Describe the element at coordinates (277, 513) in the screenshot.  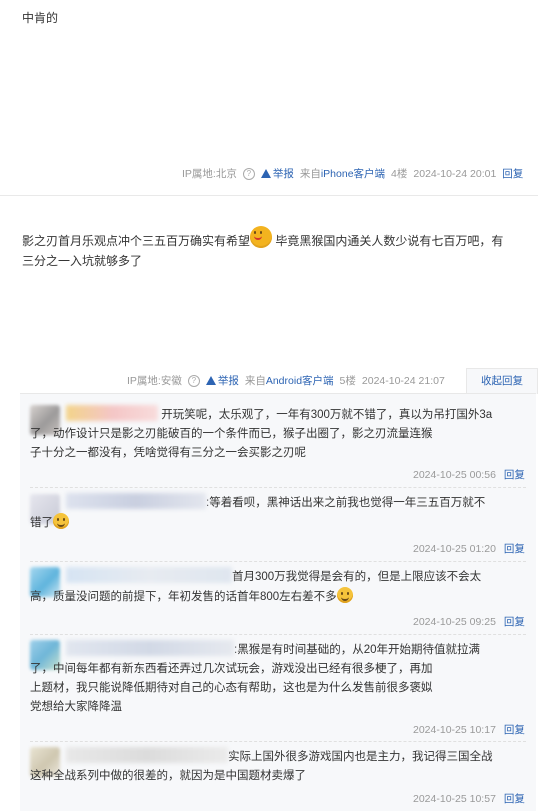
I see `reply-item: :等着看呗，黑神话出来之前我也觉得一年三五百万就不 错了` at that location.